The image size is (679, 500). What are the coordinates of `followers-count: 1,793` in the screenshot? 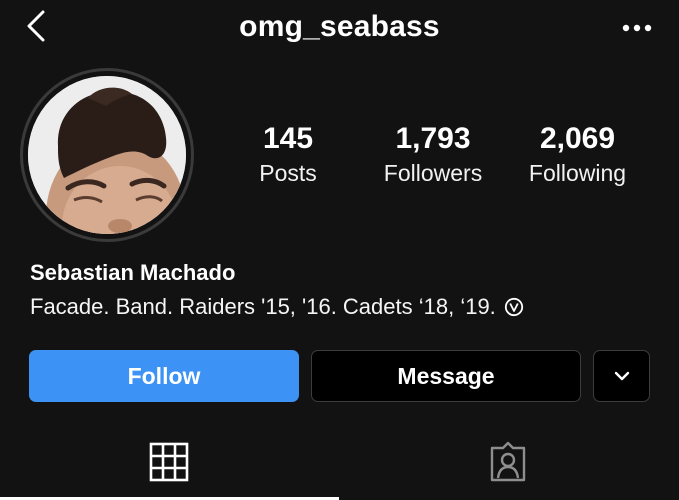 It's located at (433, 138).